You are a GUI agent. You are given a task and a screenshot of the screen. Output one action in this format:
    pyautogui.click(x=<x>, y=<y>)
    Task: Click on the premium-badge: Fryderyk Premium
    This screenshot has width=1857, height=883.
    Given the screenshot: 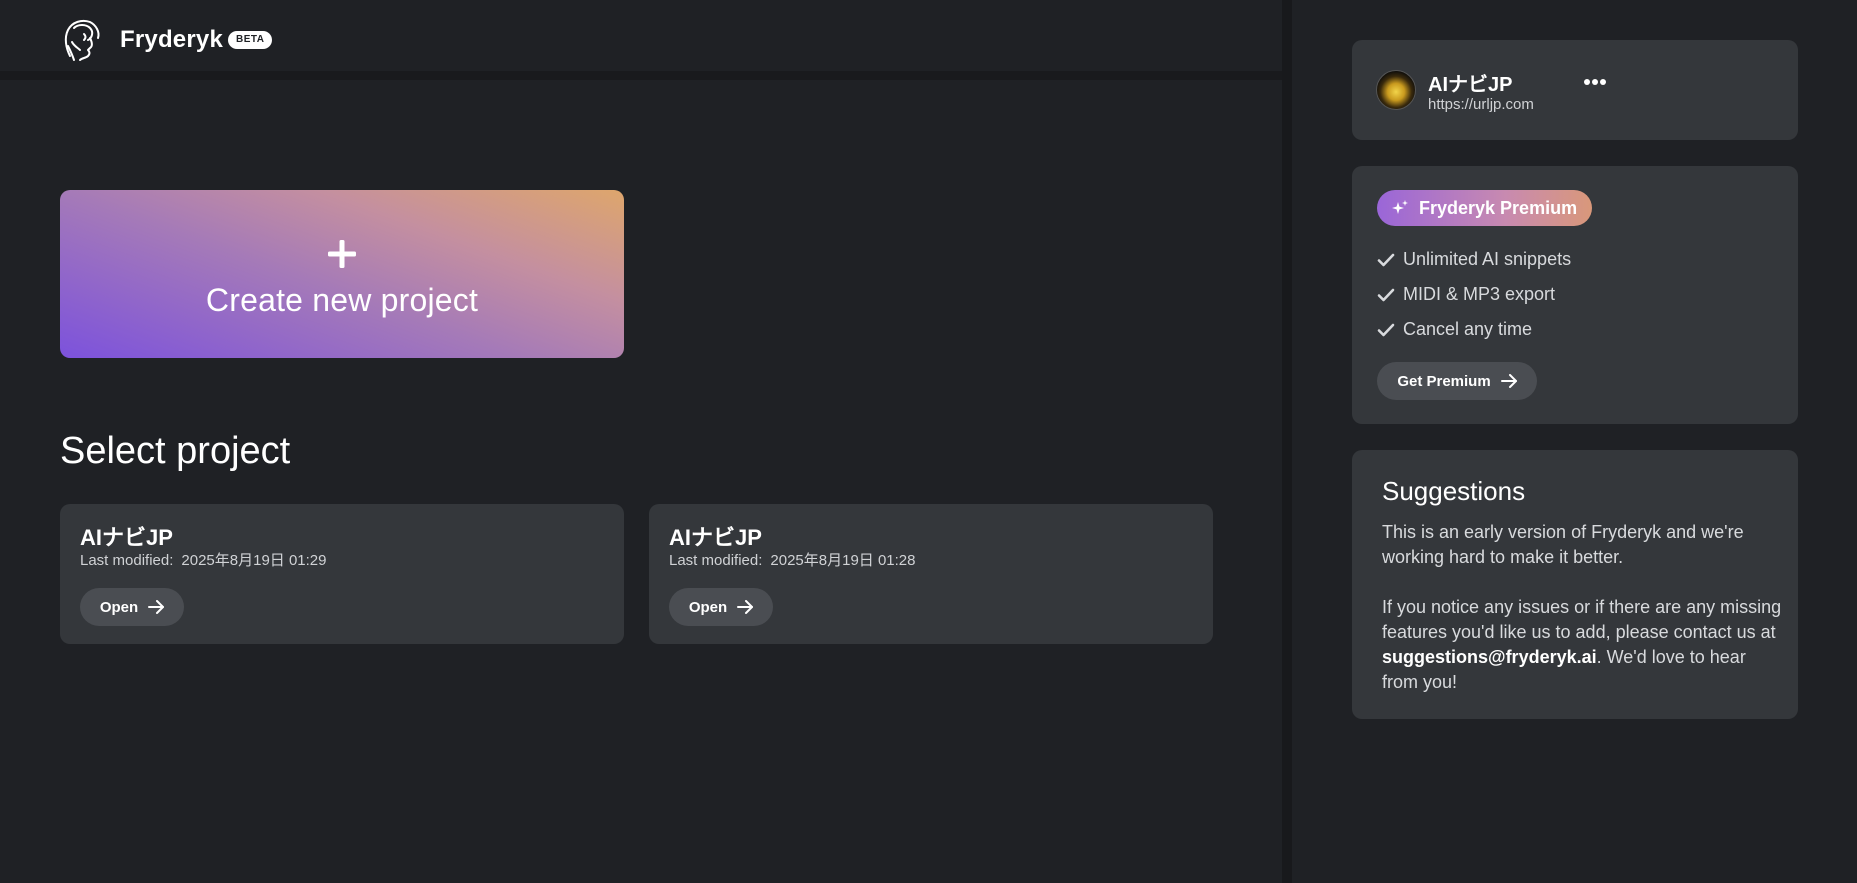 What is the action you would take?
    pyautogui.click(x=1484, y=208)
    